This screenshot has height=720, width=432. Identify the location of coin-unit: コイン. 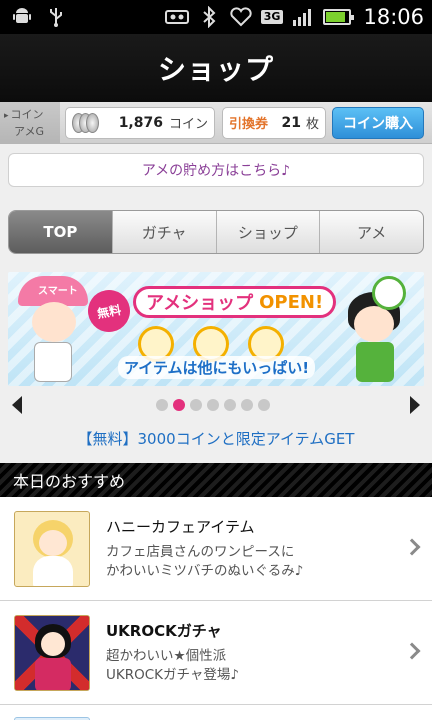
(188, 124).